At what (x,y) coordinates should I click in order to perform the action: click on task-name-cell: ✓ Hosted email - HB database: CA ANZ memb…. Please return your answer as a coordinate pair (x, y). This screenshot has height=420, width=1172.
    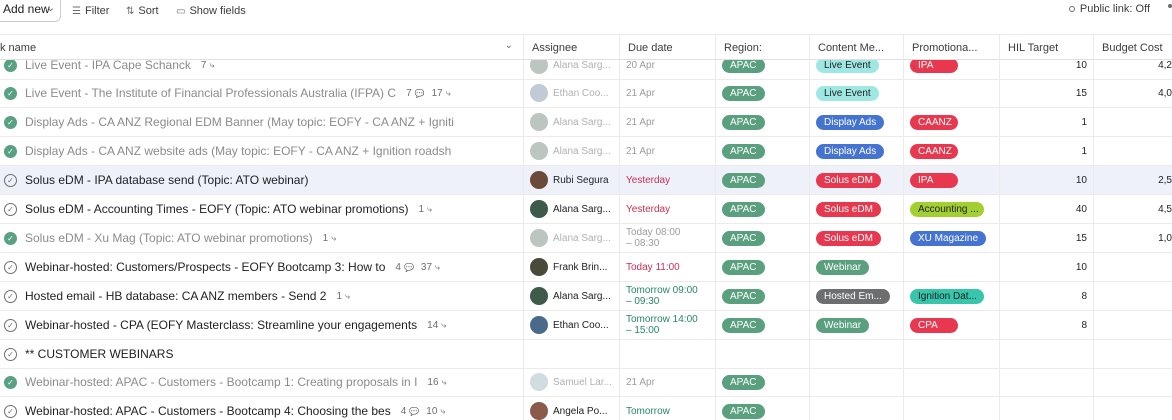
    Looking at the image, I should click on (262, 296).